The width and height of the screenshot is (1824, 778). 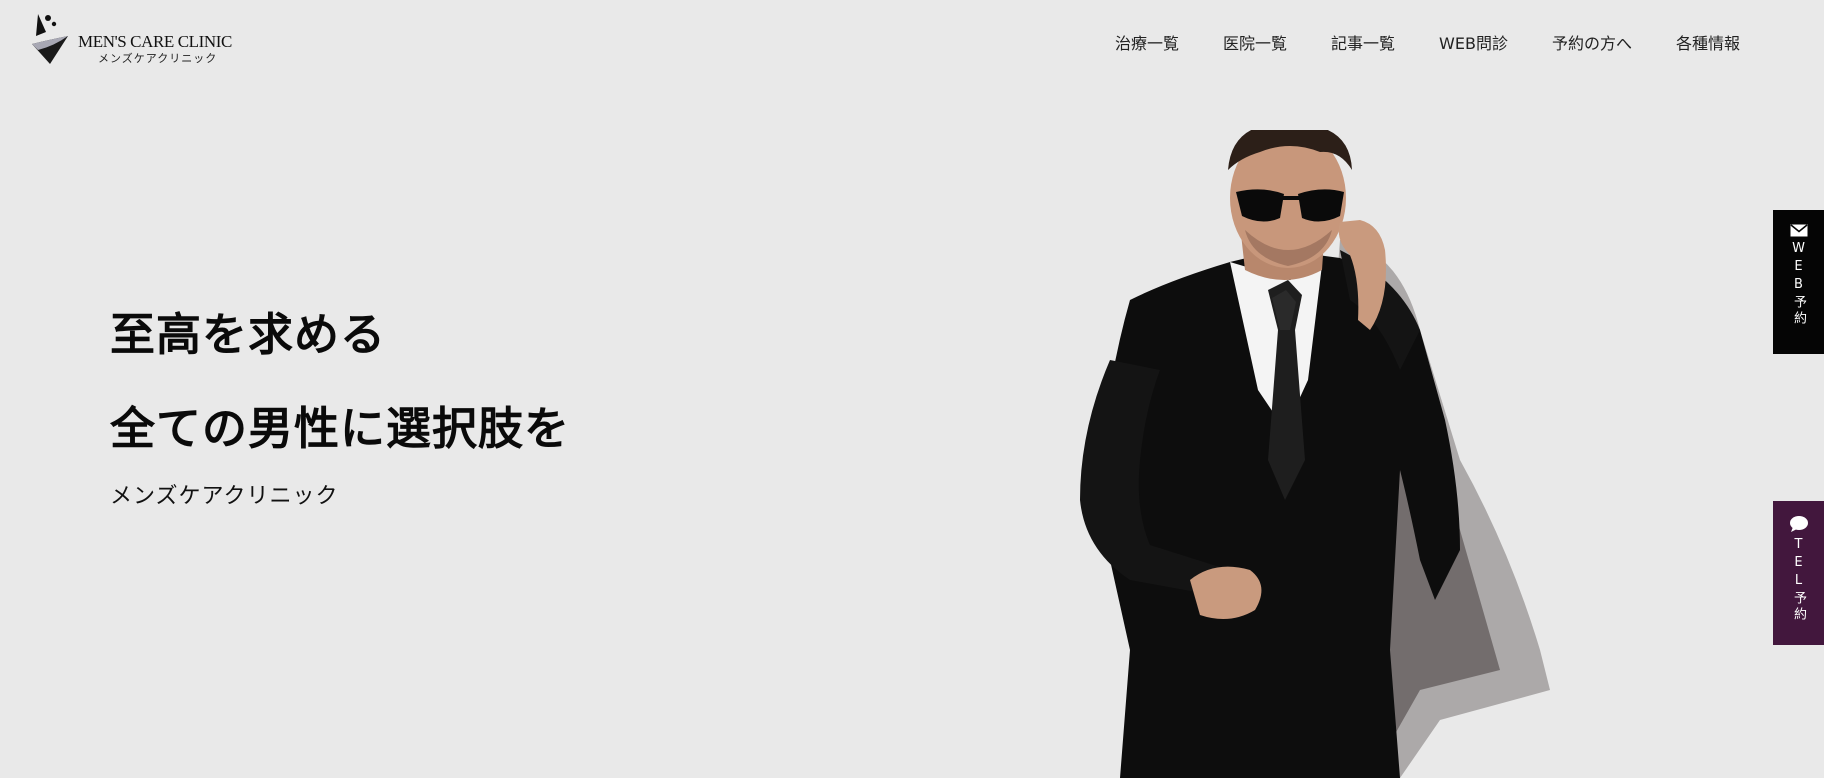 I want to click on tel-reservation-label: TEL予約, so click(x=1798, y=580).